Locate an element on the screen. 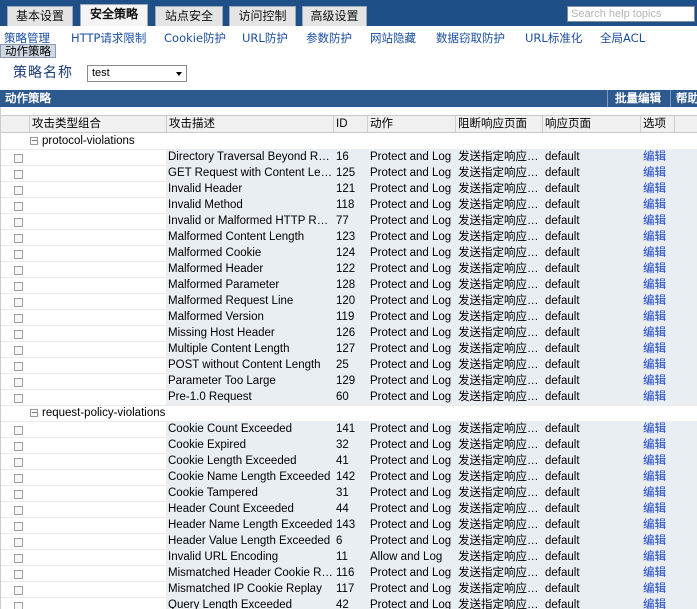 This screenshot has width=697, height=609. column-header-response-page: 响应页面 is located at coordinates (591, 124).